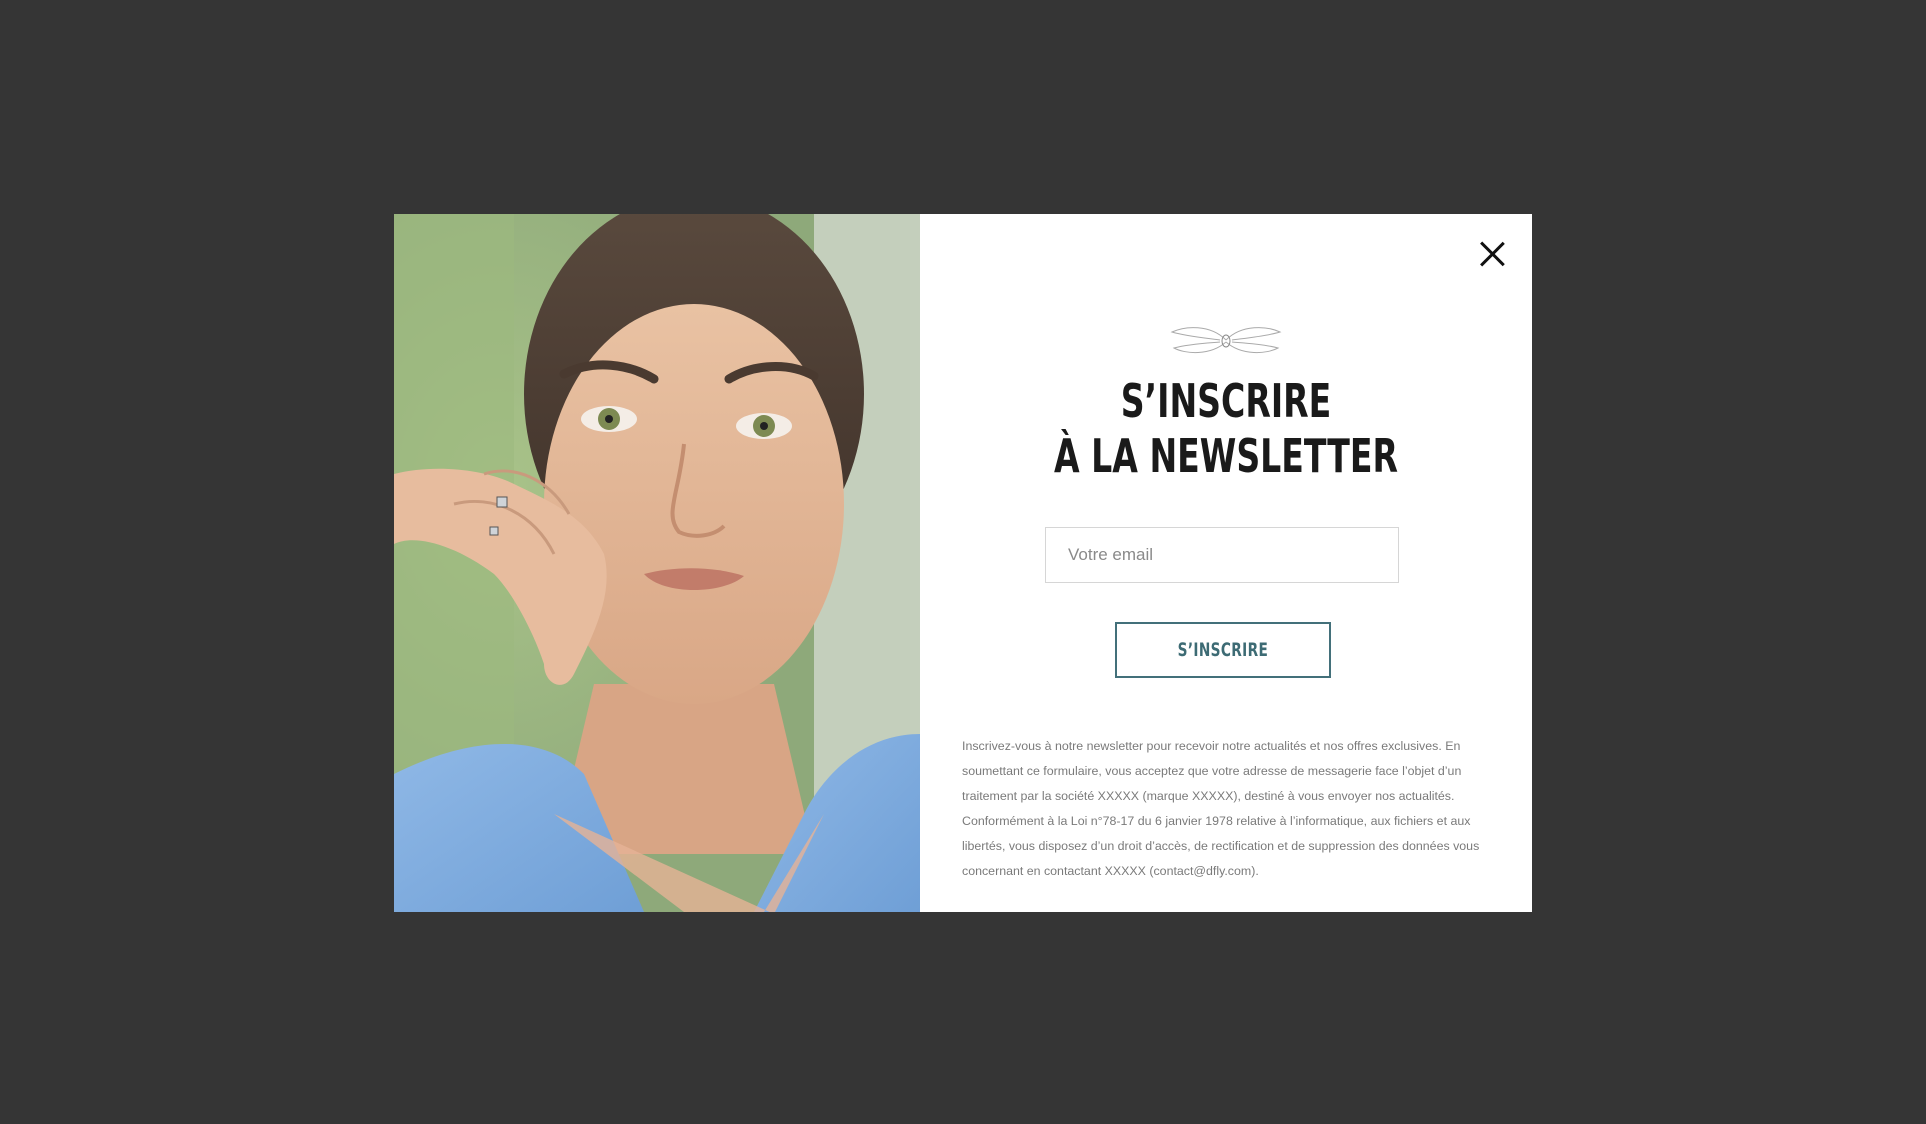 This screenshot has height=1124, width=1926. I want to click on subscribe-button-label: S’INSCRIRE, so click(1223, 650).